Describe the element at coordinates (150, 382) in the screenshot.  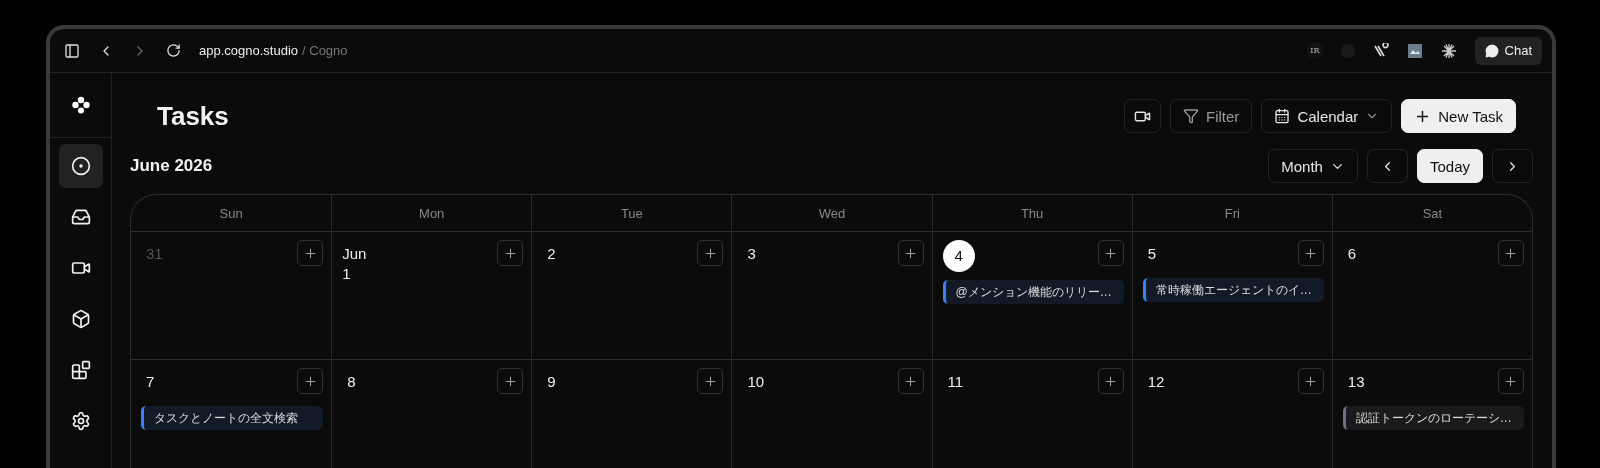
I see `day-number: 7` at that location.